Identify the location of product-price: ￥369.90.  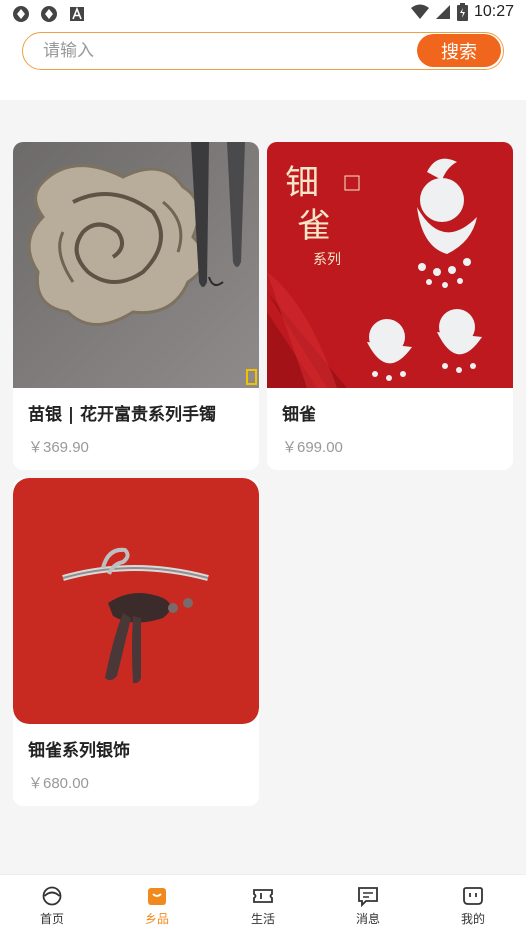
(58, 447).